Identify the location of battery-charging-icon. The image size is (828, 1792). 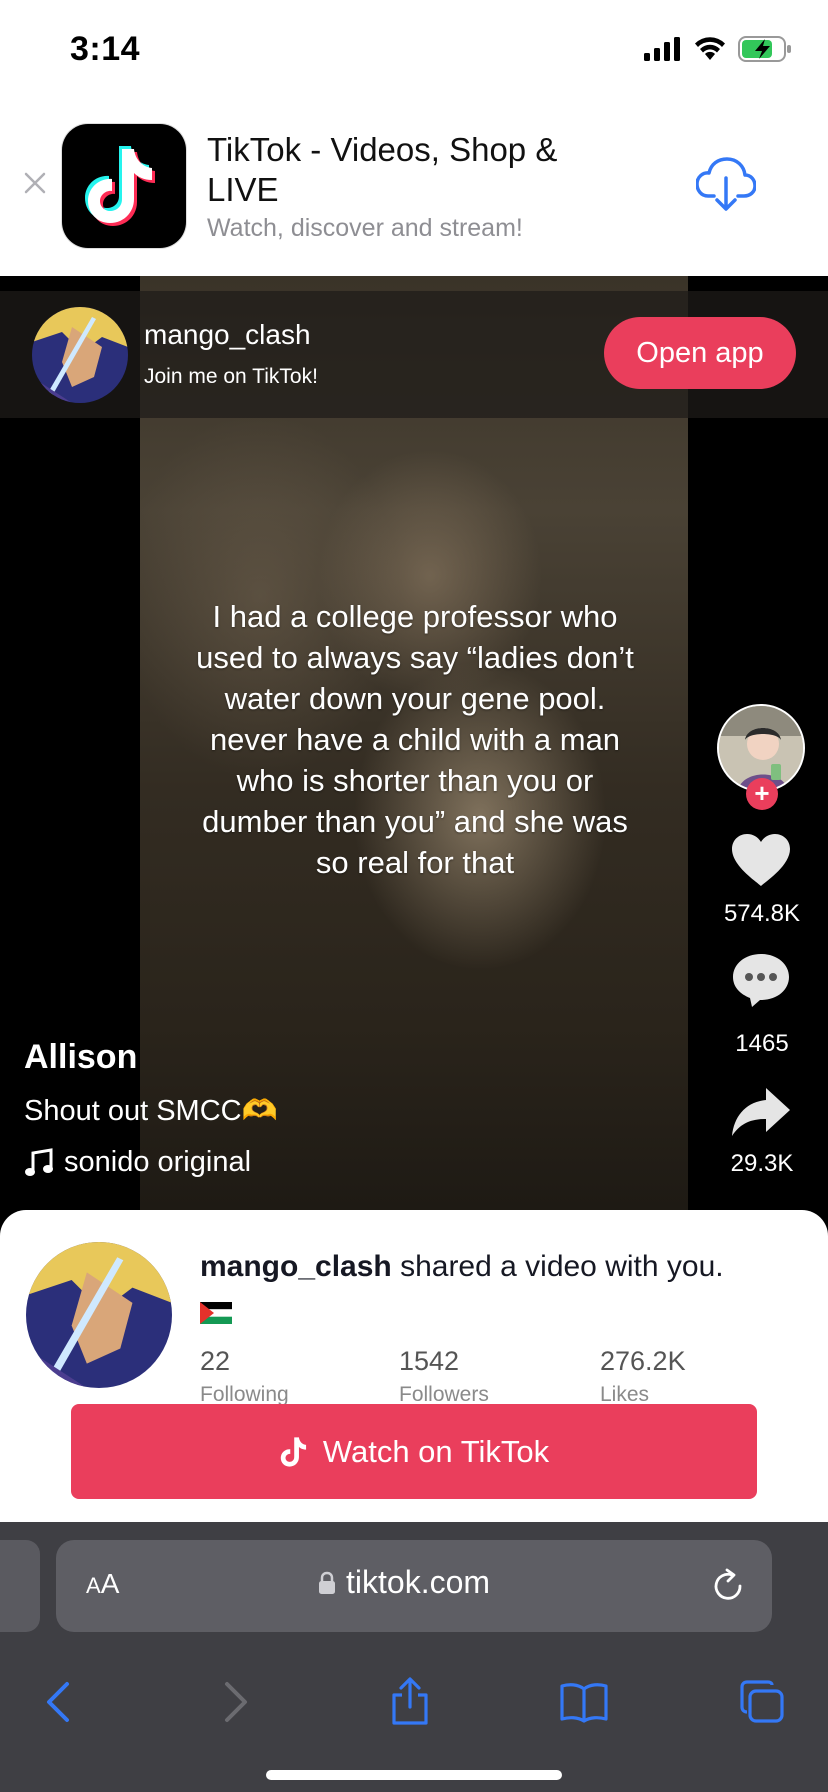
(764, 49).